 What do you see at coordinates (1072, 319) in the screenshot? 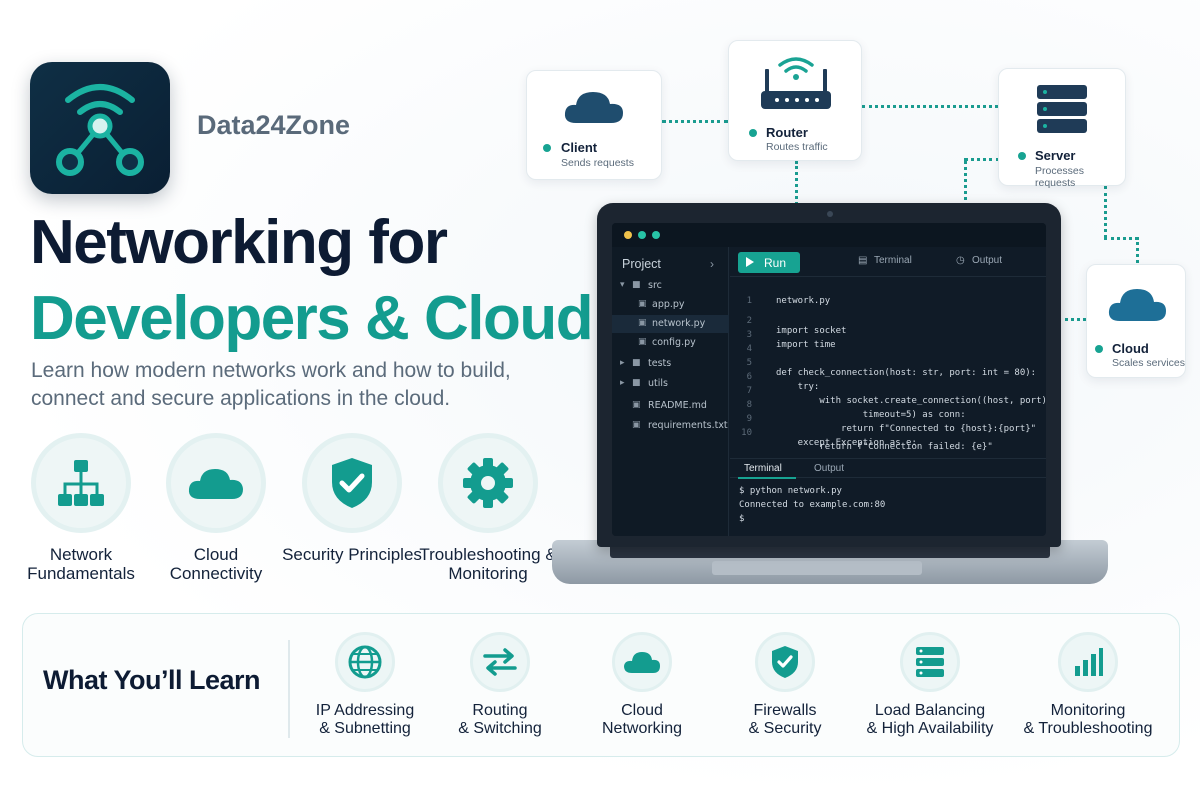
I see `connector-laptop-cloud` at bounding box center [1072, 319].